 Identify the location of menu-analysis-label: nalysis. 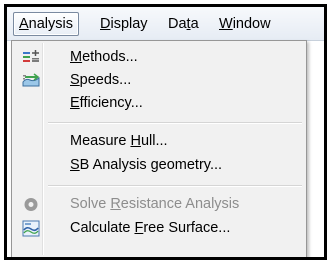
(50, 24).